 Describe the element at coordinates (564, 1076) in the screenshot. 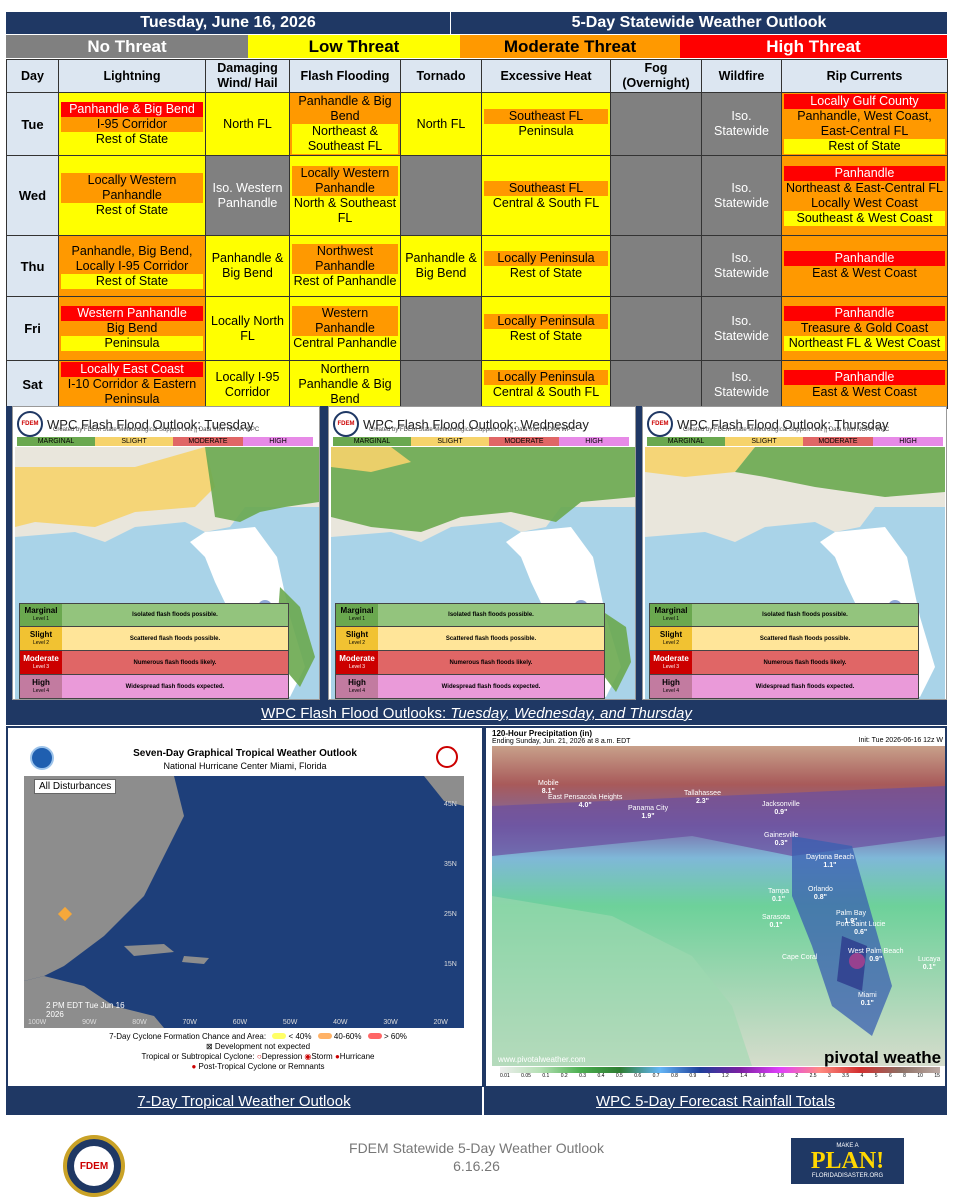

I see `scale-label: 0.2` at that location.